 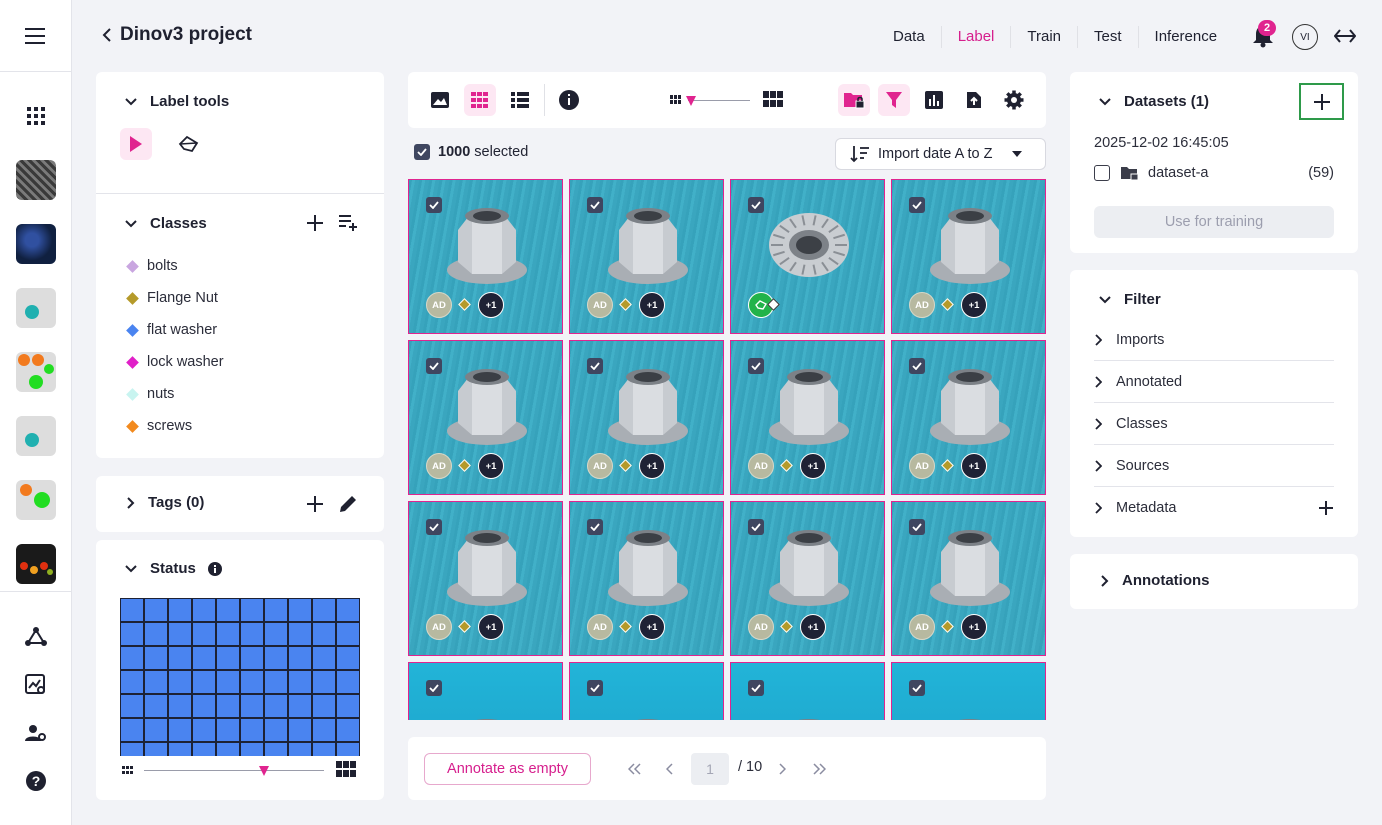 What do you see at coordinates (1153, 101) in the screenshot?
I see `datasets-header: Datasets (1)` at bounding box center [1153, 101].